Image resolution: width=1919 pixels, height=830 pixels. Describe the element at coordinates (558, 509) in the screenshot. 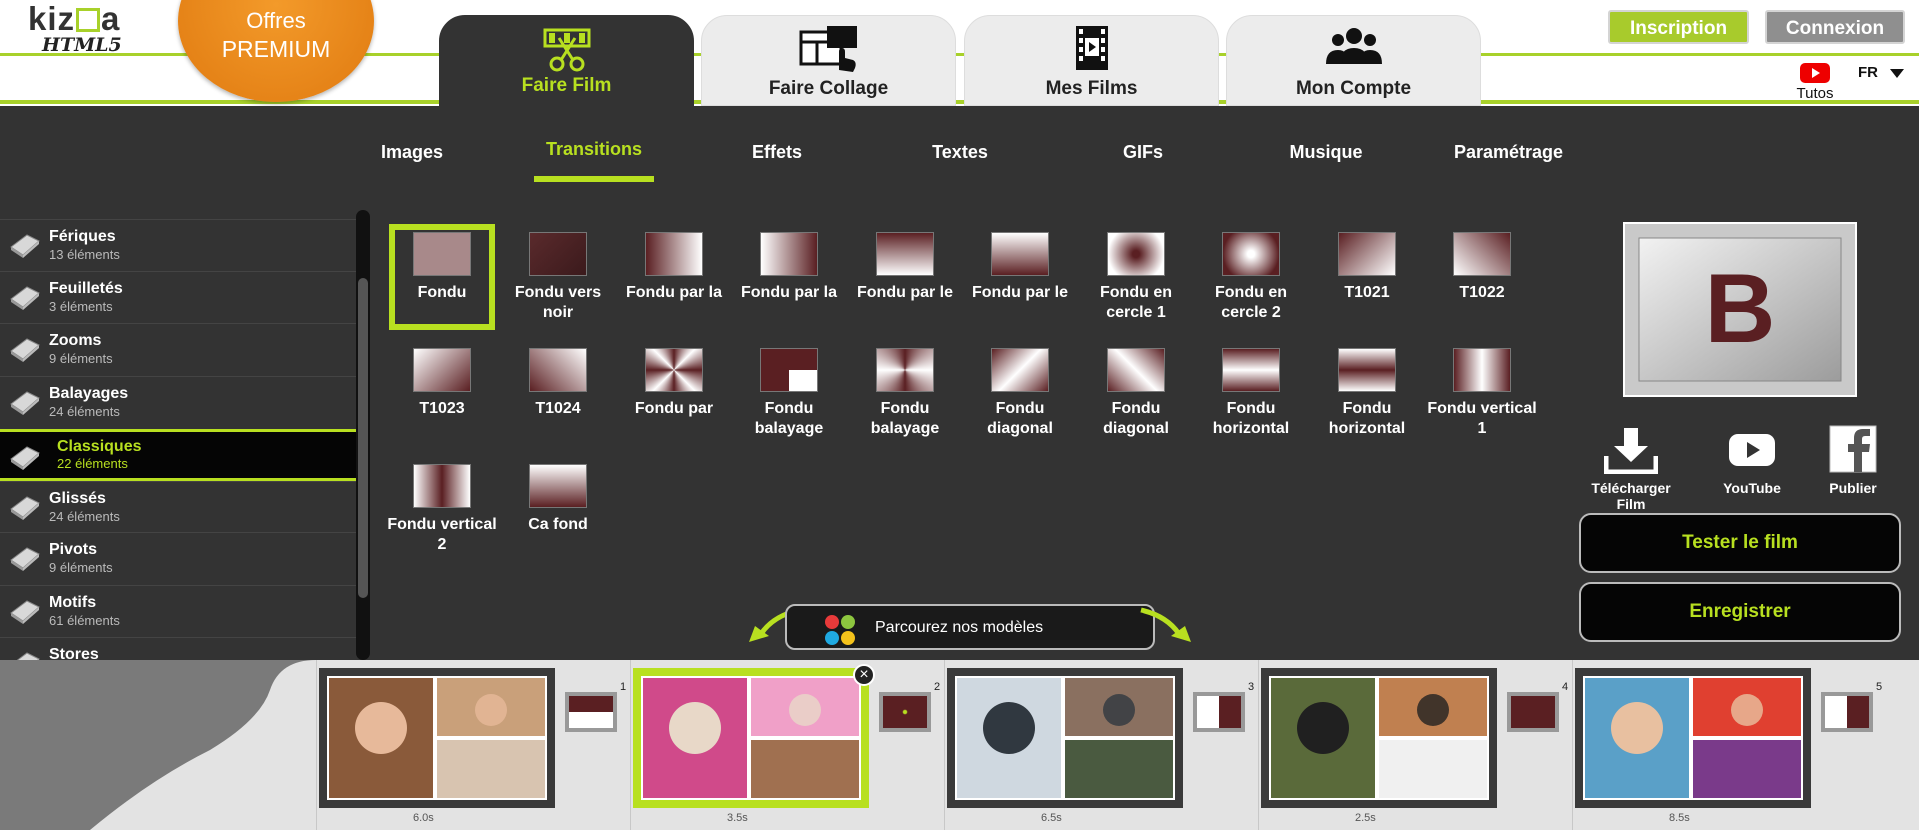

I see `transition-item: Ca fond` at that location.